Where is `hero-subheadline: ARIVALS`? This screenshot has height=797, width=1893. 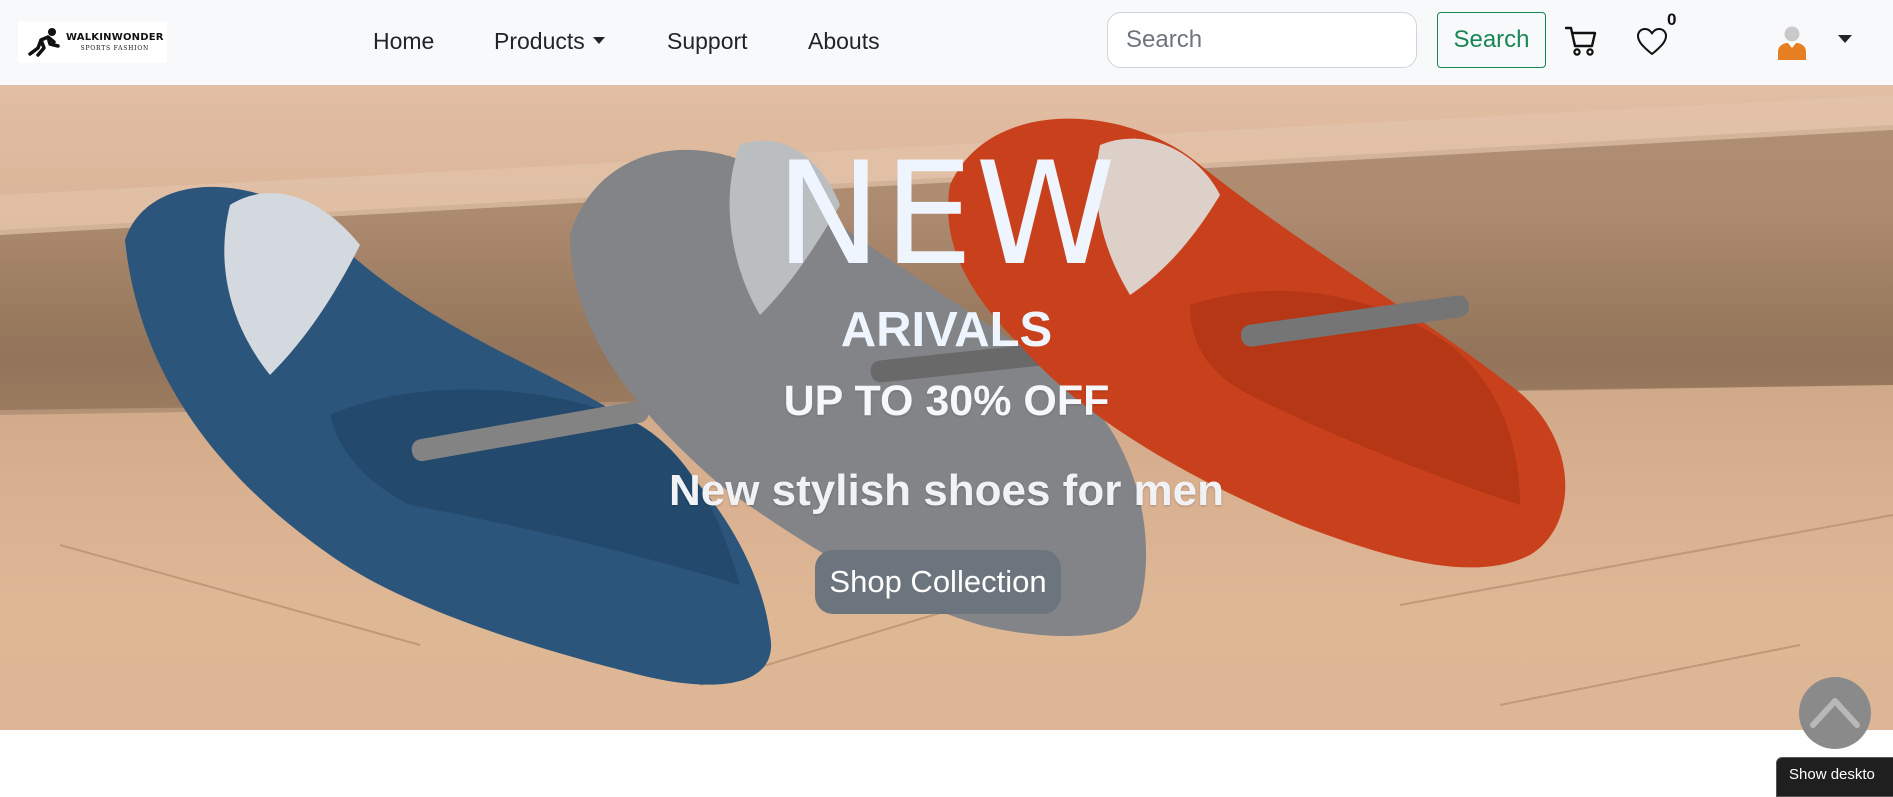 hero-subheadline: ARIVALS is located at coordinates (946, 330).